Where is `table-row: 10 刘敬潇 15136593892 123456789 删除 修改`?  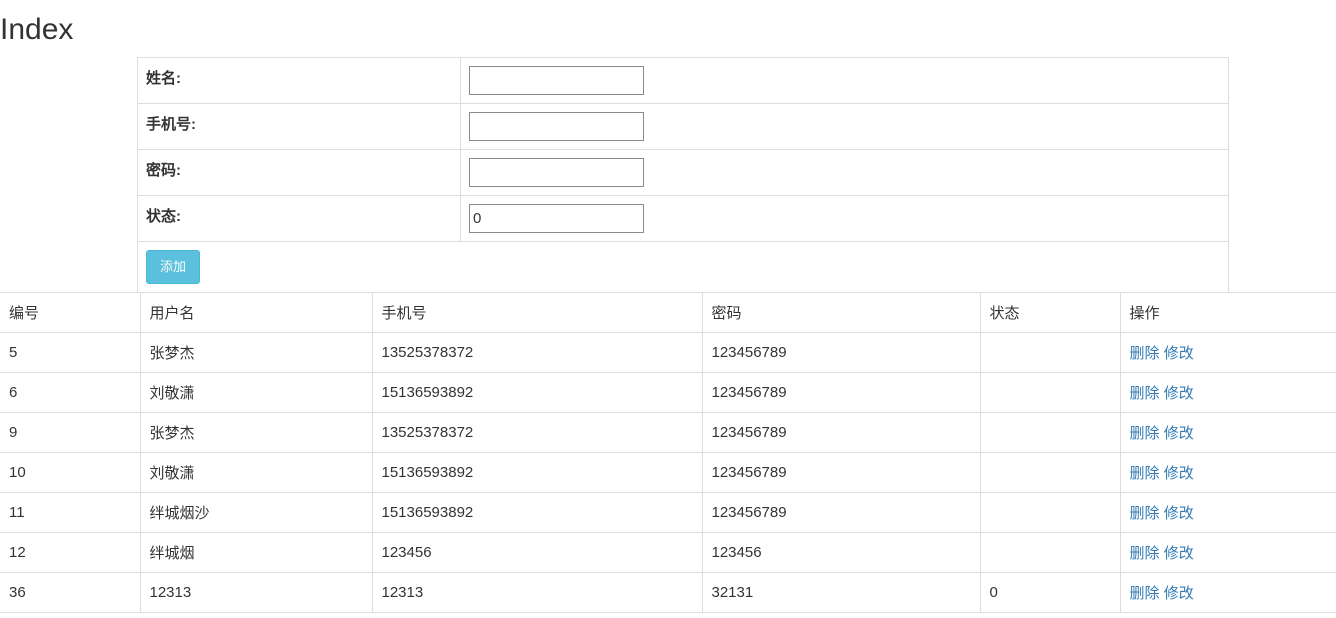 table-row: 10 刘敬潇 15136593892 123456789 删除 修改 is located at coordinates (668, 472).